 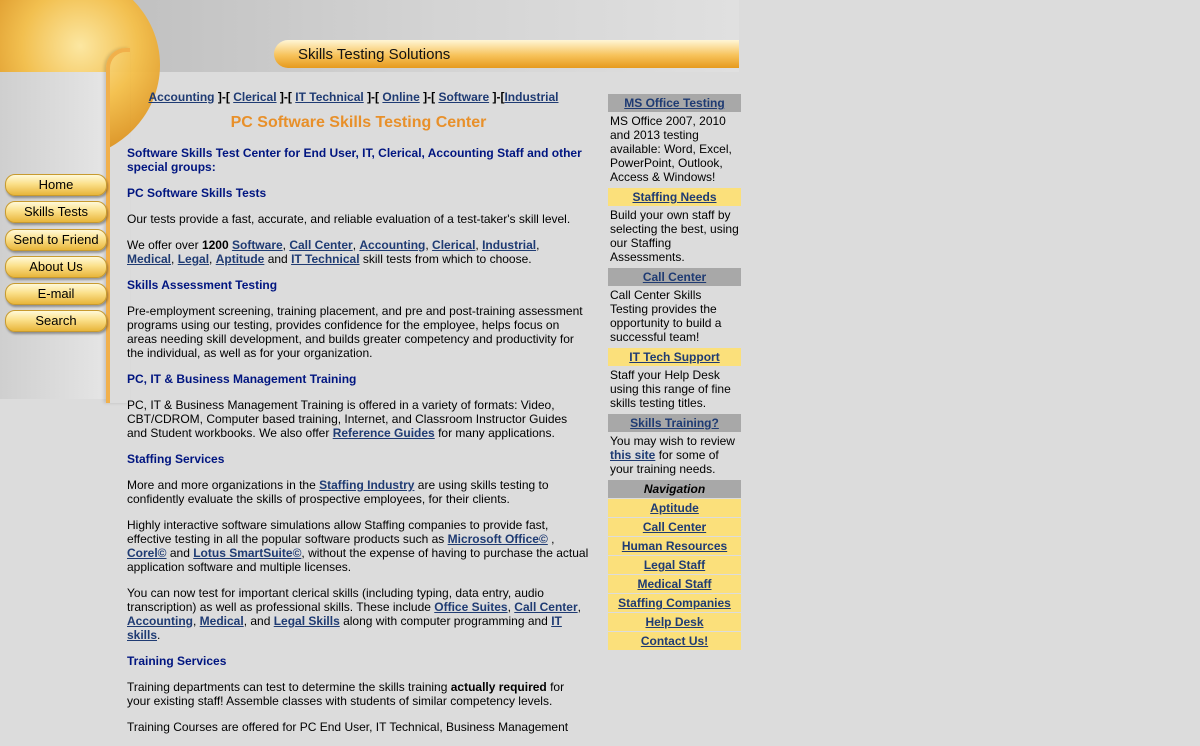 I want to click on microsoft-office-link: Microsoft Office©, so click(x=498, y=539).